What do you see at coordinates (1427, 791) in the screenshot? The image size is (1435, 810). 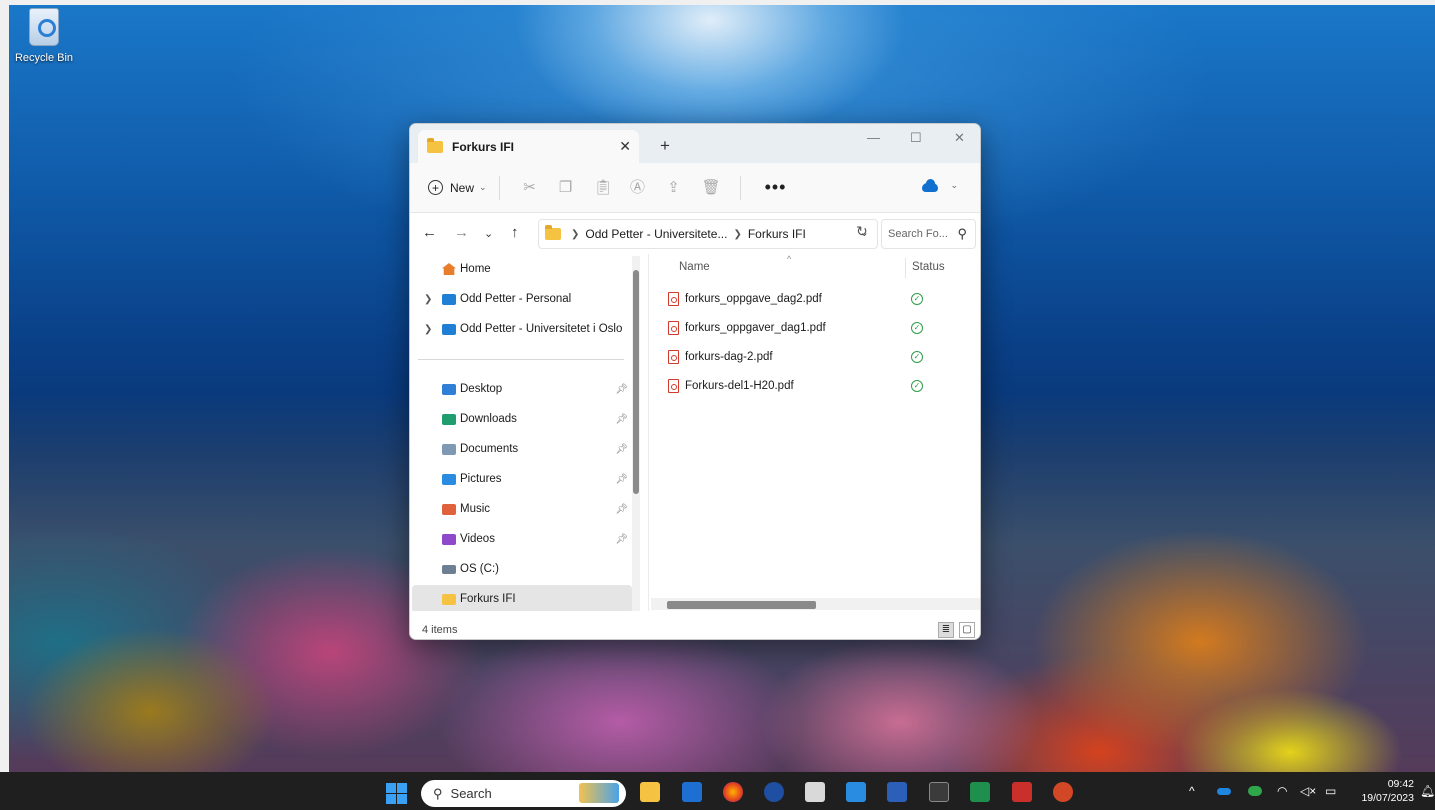 I see `notification-bell-icon: 🔔︎` at bounding box center [1427, 791].